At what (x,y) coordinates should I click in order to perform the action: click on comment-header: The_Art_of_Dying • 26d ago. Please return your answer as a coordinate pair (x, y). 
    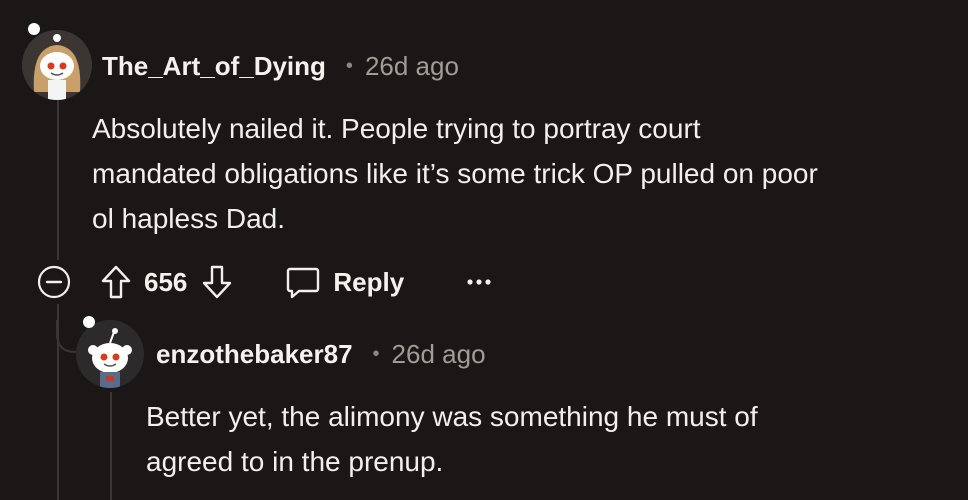
    Looking at the image, I should click on (280, 66).